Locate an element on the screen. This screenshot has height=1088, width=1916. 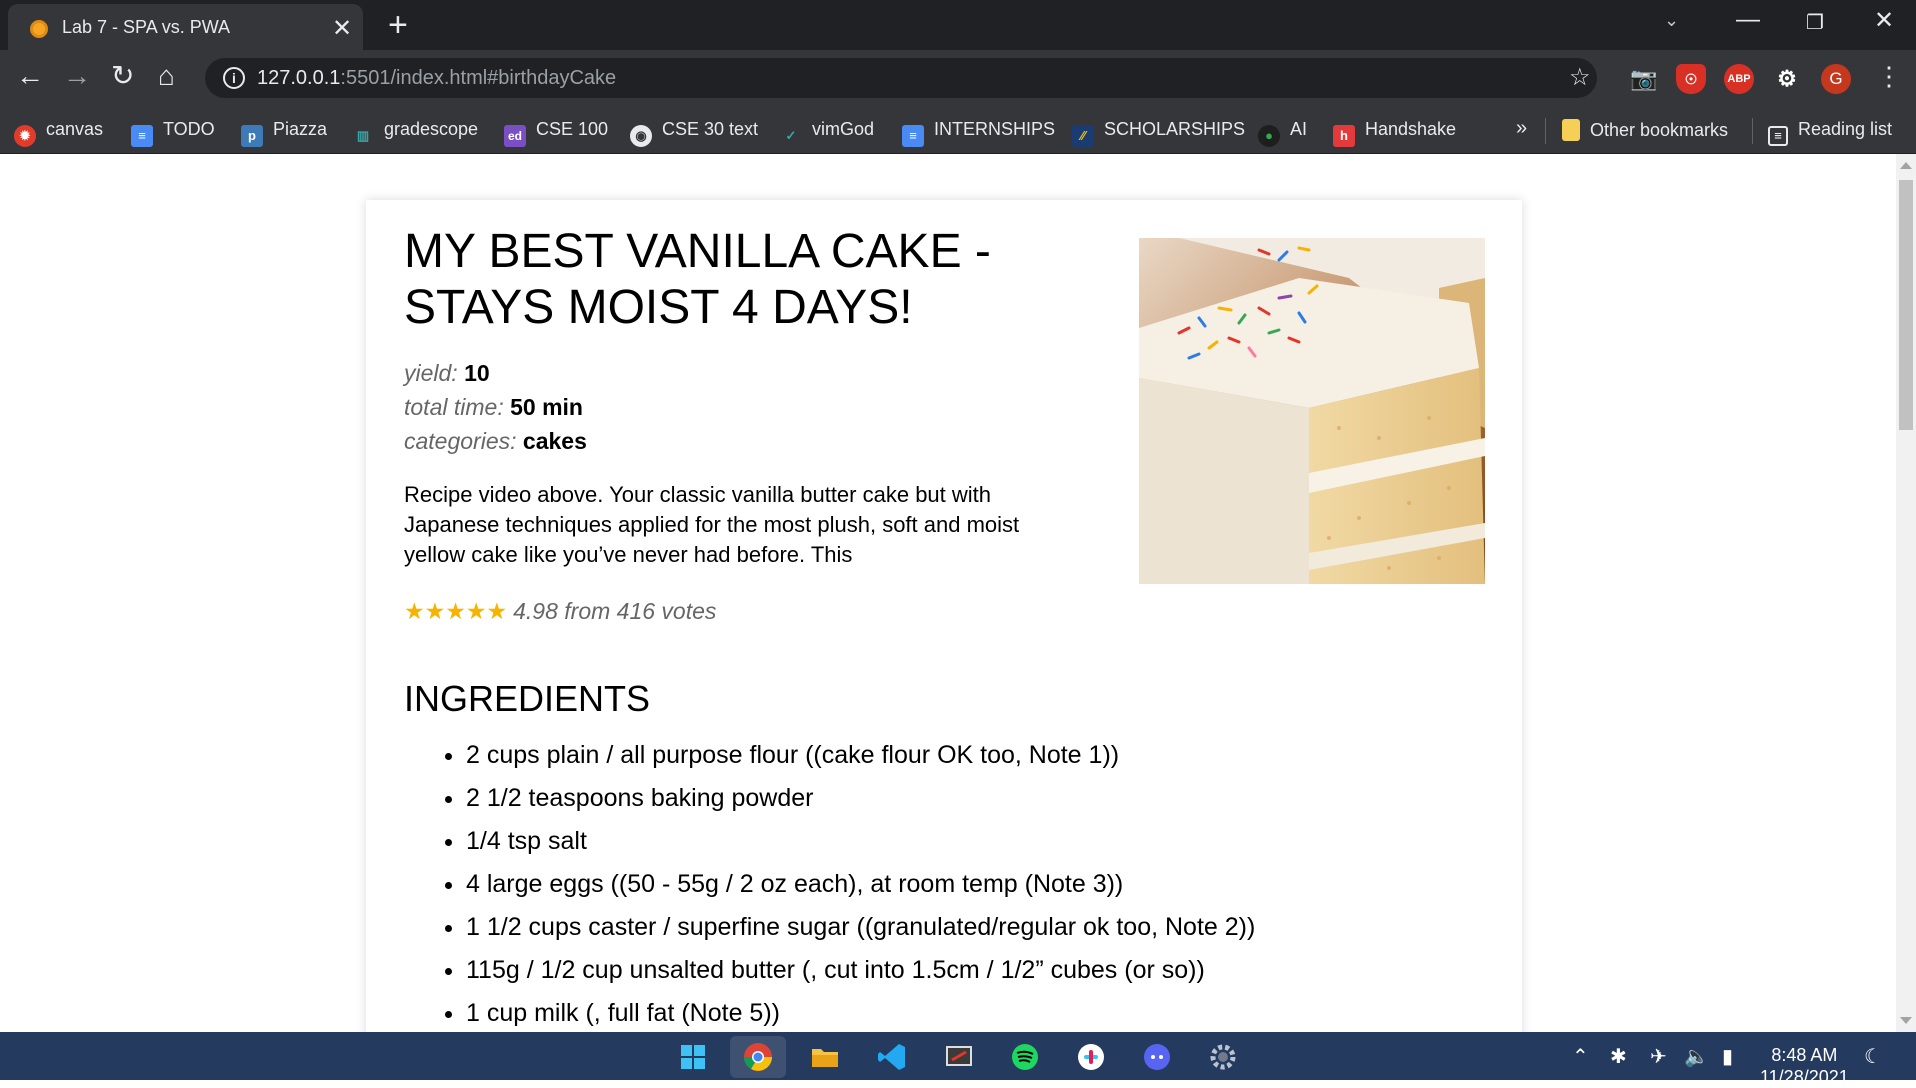
recipe-categories: categories: cakes is located at coordinates (495, 441).